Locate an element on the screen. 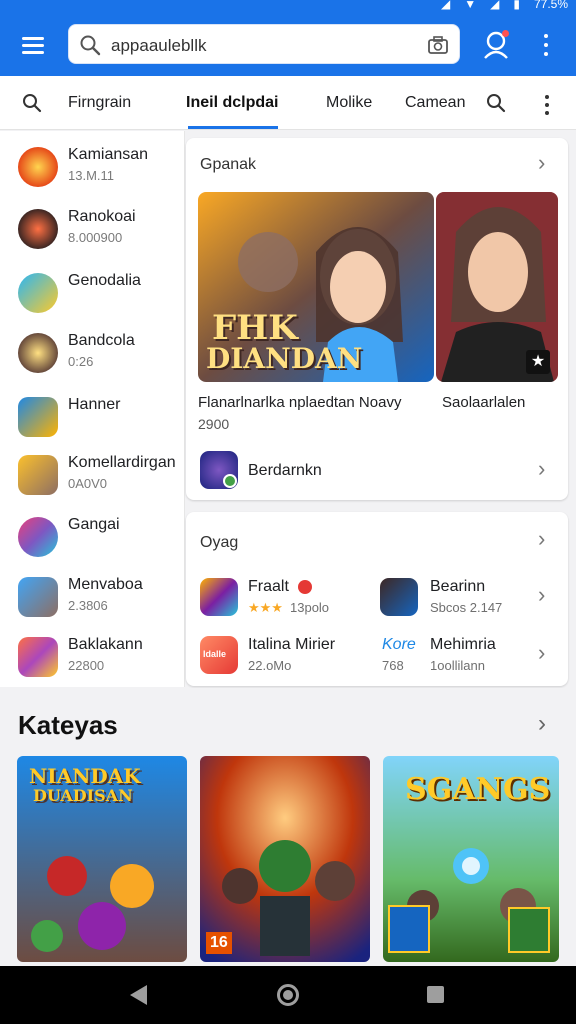 The image size is (576, 1024). game-icon-12: Idalle is located at coordinates (219, 655).